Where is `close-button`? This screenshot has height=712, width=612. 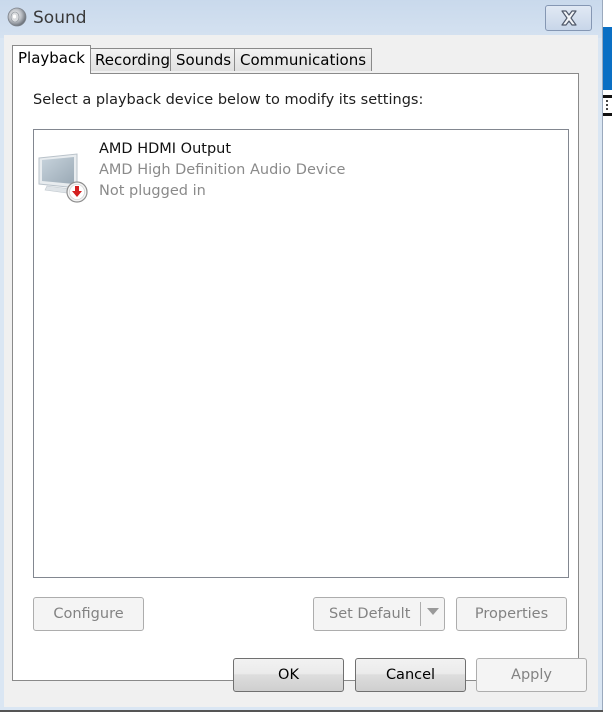 close-button is located at coordinates (568, 18).